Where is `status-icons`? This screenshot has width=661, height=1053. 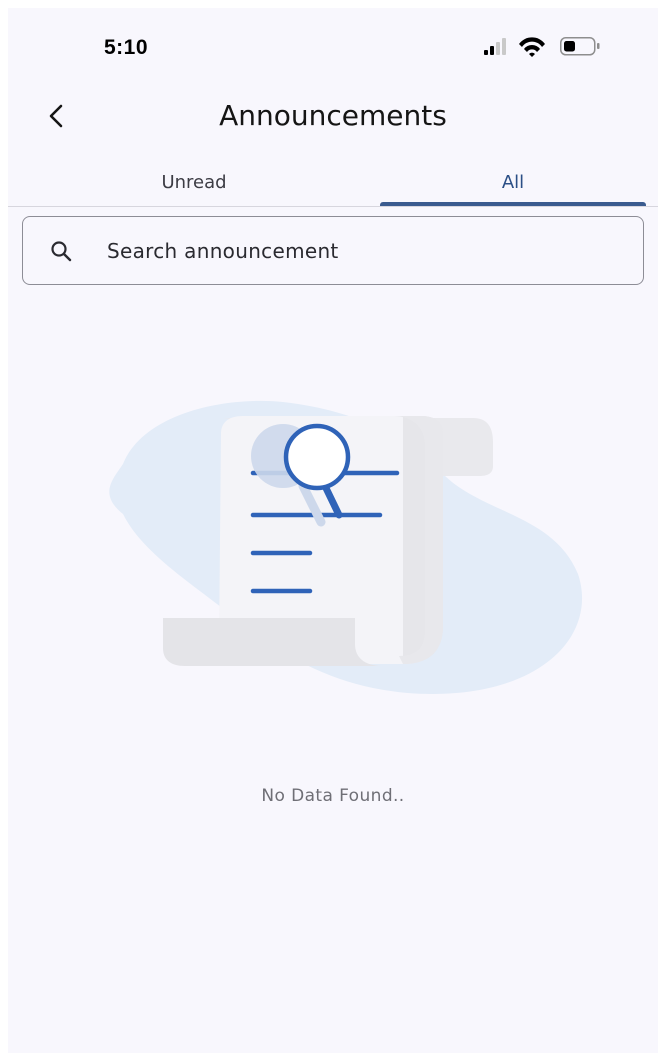 status-icons is located at coordinates (542, 47).